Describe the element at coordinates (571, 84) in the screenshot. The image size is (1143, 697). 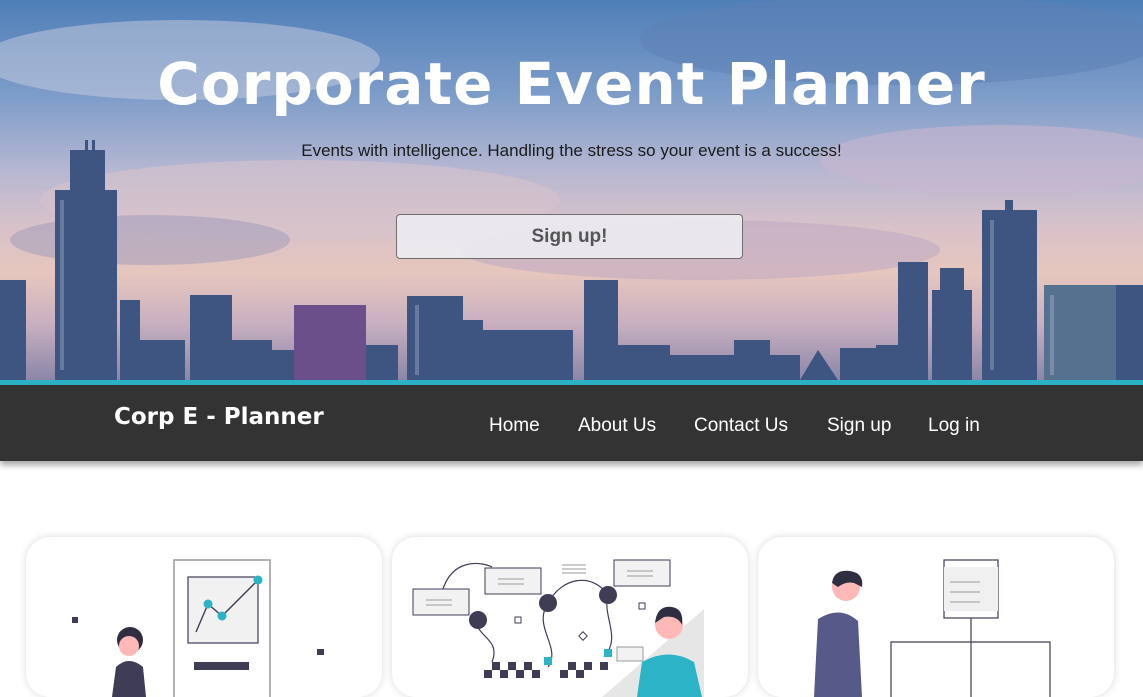
I see `hero-title: Corporate Event Planner` at that location.